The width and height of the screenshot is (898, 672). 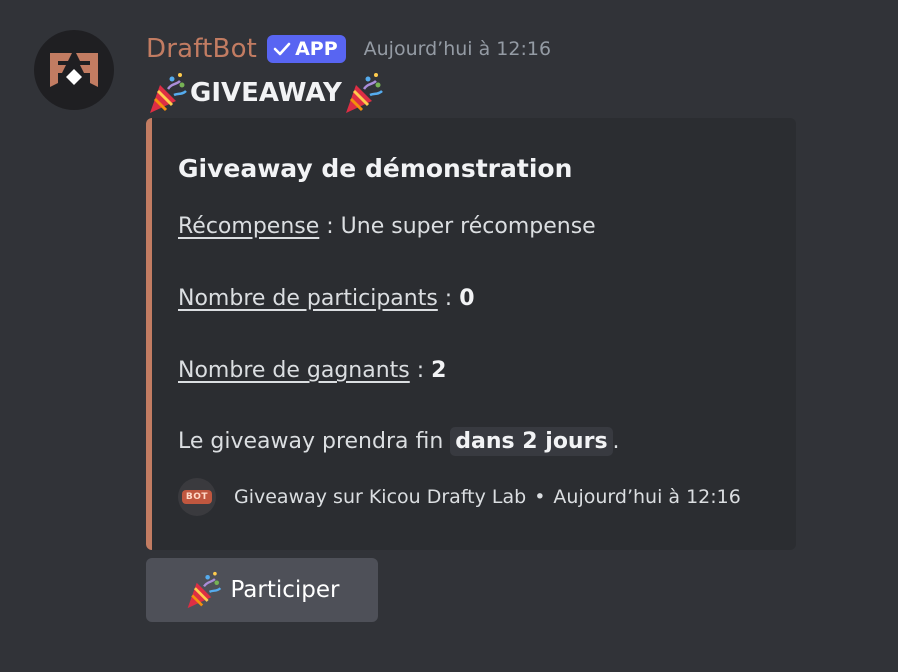 I want to click on bot-chip-text: BOT, so click(x=197, y=497).